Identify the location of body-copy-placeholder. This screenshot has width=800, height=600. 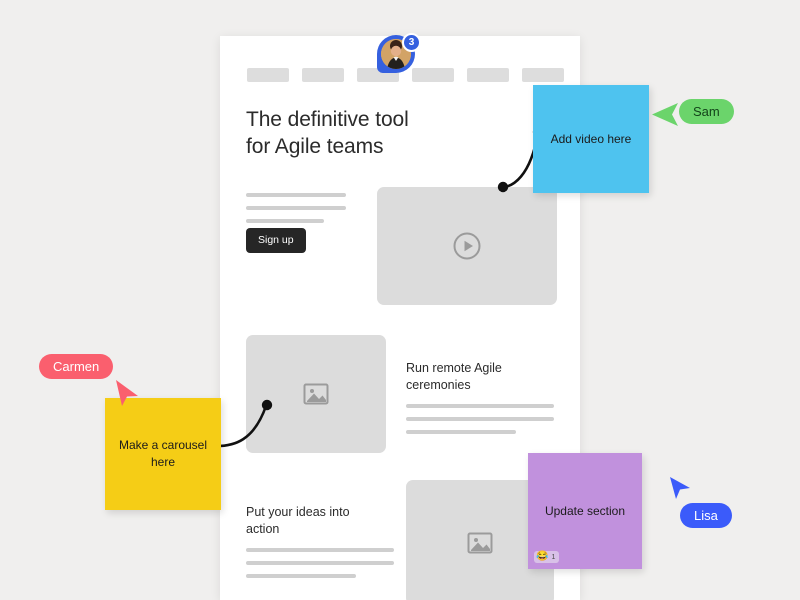
(296, 212).